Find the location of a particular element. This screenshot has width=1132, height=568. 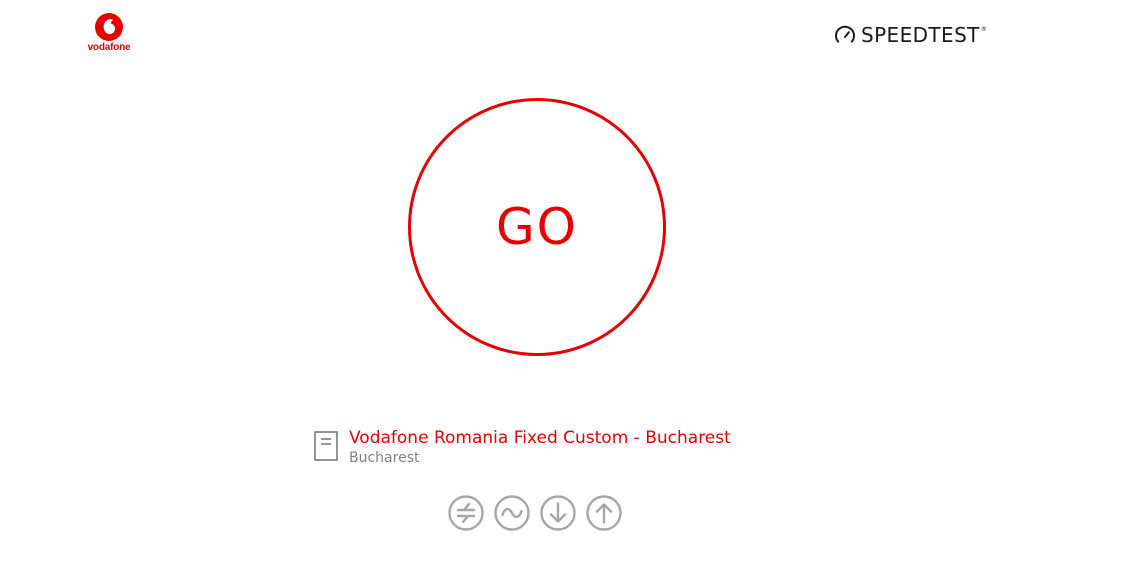

vodafone-speechmark-icon is located at coordinates (109, 27).